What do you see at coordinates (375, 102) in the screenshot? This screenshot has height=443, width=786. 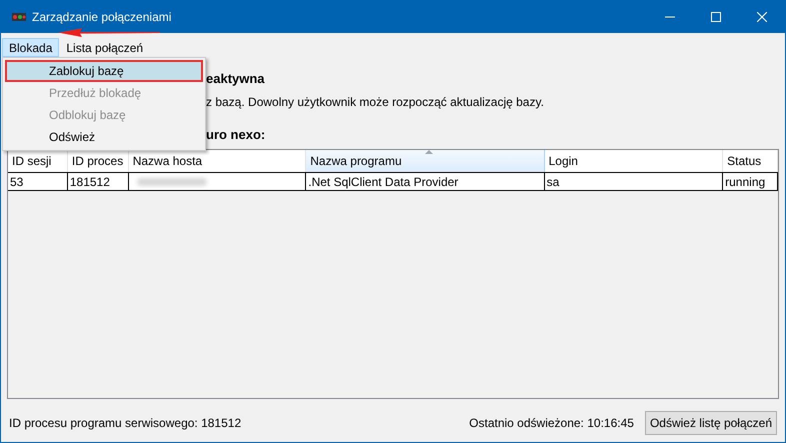 I see `description-text: z bazą. Dowolny użytkownik może rozpocząć aktualizację bazy.` at bounding box center [375, 102].